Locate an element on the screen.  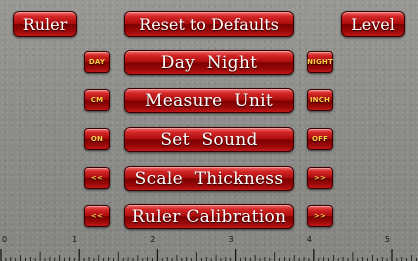
ruler-calibration-button: Ruler Calibration is located at coordinates (209, 216).